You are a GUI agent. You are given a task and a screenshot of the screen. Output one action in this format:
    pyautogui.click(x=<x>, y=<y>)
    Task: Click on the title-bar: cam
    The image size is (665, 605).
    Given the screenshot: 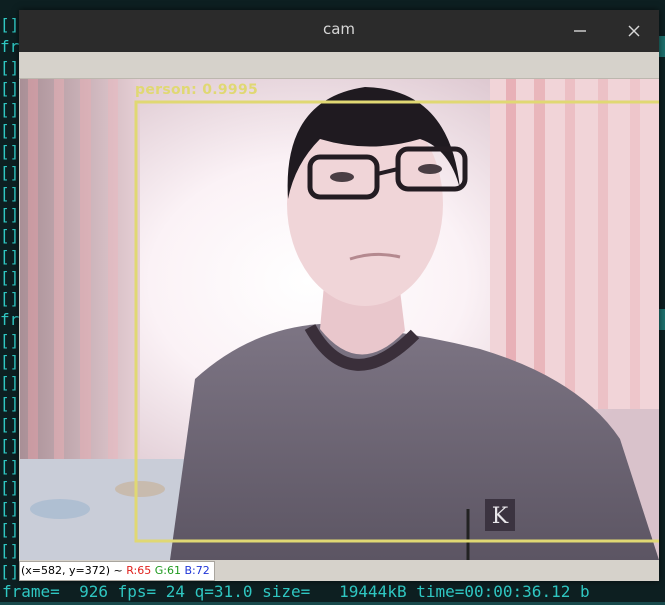 What is the action you would take?
    pyautogui.click(x=339, y=31)
    